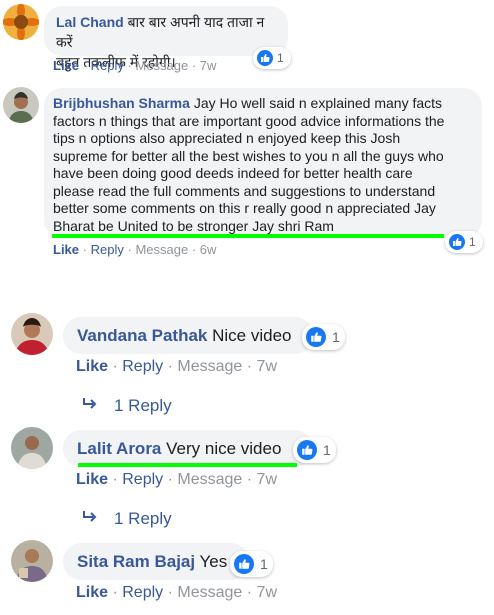 This screenshot has height=615, width=494. What do you see at coordinates (318, 103) in the screenshot?
I see `comment-text: Jay Ho well said n explained many facts` at bounding box center [318, 103].